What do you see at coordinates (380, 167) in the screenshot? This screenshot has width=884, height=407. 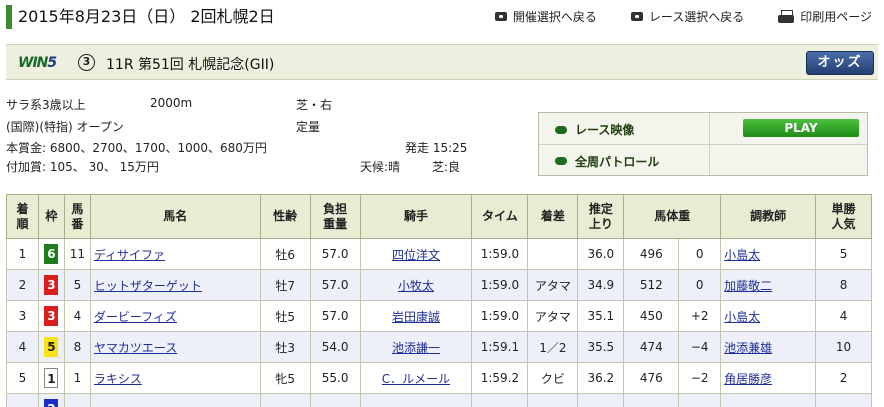 I see `race-weather: 天候:晴` at bounding box center [380, 167].